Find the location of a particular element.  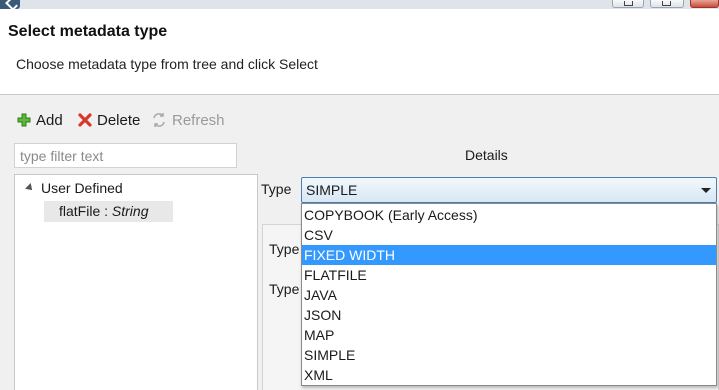

plus-icon is located at coordinates (24, 120).